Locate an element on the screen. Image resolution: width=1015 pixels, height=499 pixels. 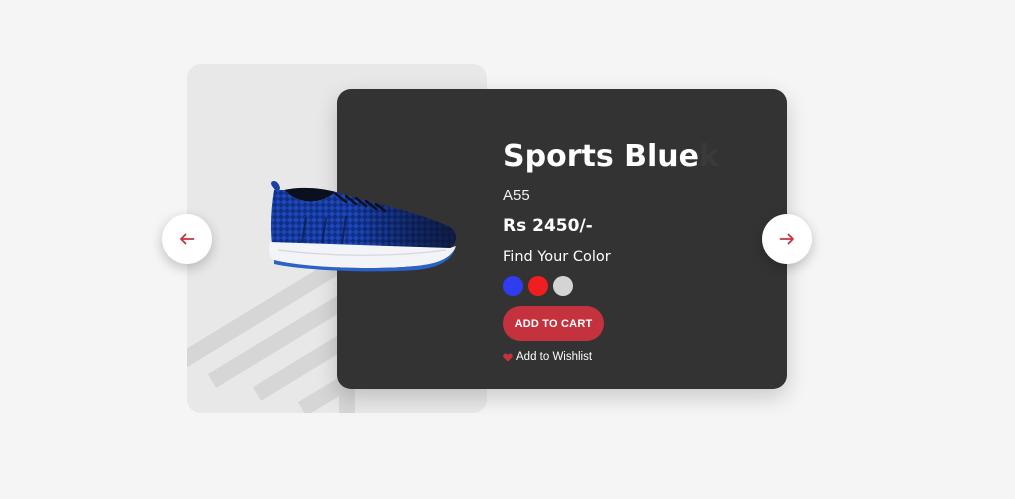
previous-button is located at coordinates (187, 239).